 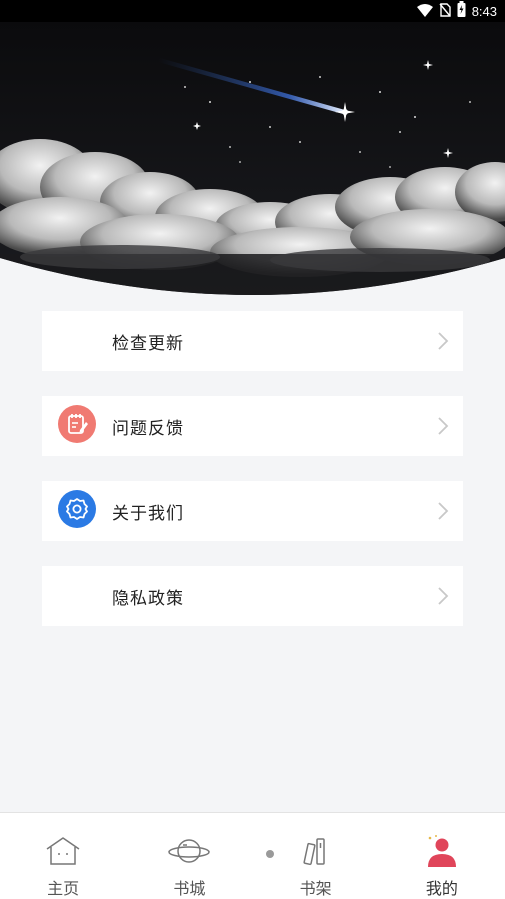 I want to click on tab-label: 书架, so click(x=315, y=888).